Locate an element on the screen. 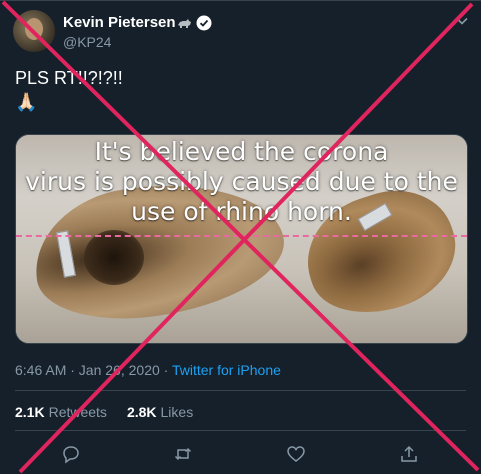  caption-line-3: use of rhino horn. is located at coordinates (241, 211).